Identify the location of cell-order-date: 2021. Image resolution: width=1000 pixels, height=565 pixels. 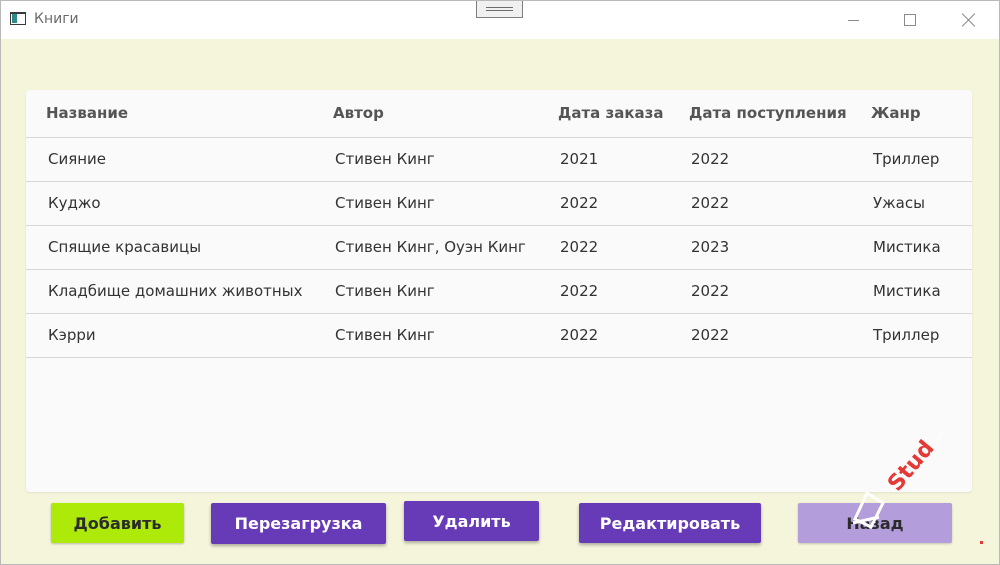
(603, 159).